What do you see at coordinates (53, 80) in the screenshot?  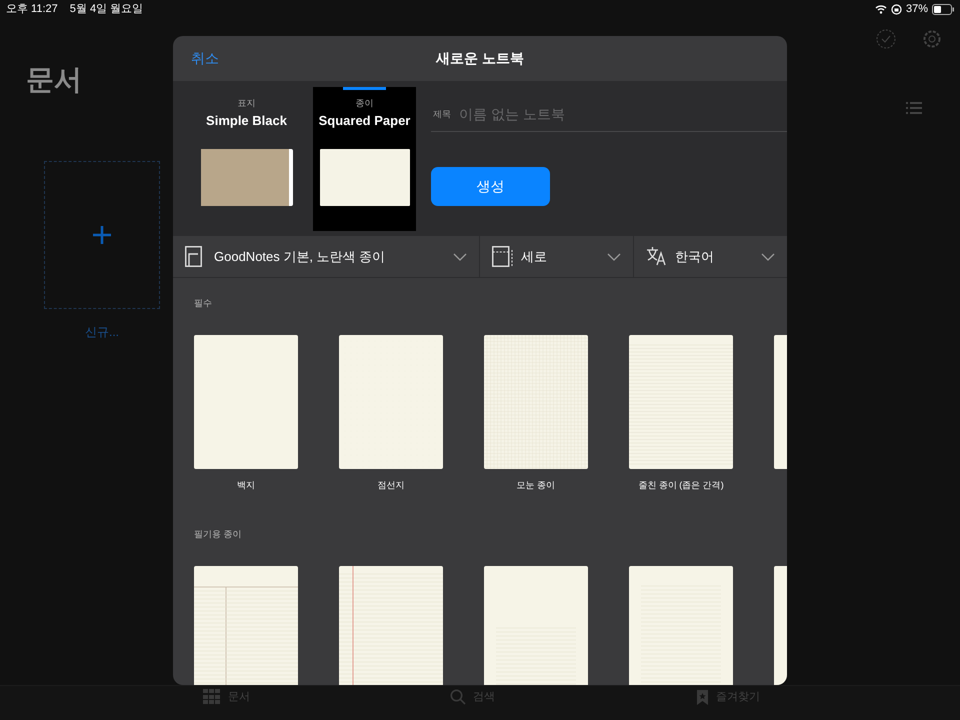 I see `page-title: 문서` at bounding box center [53, 80].